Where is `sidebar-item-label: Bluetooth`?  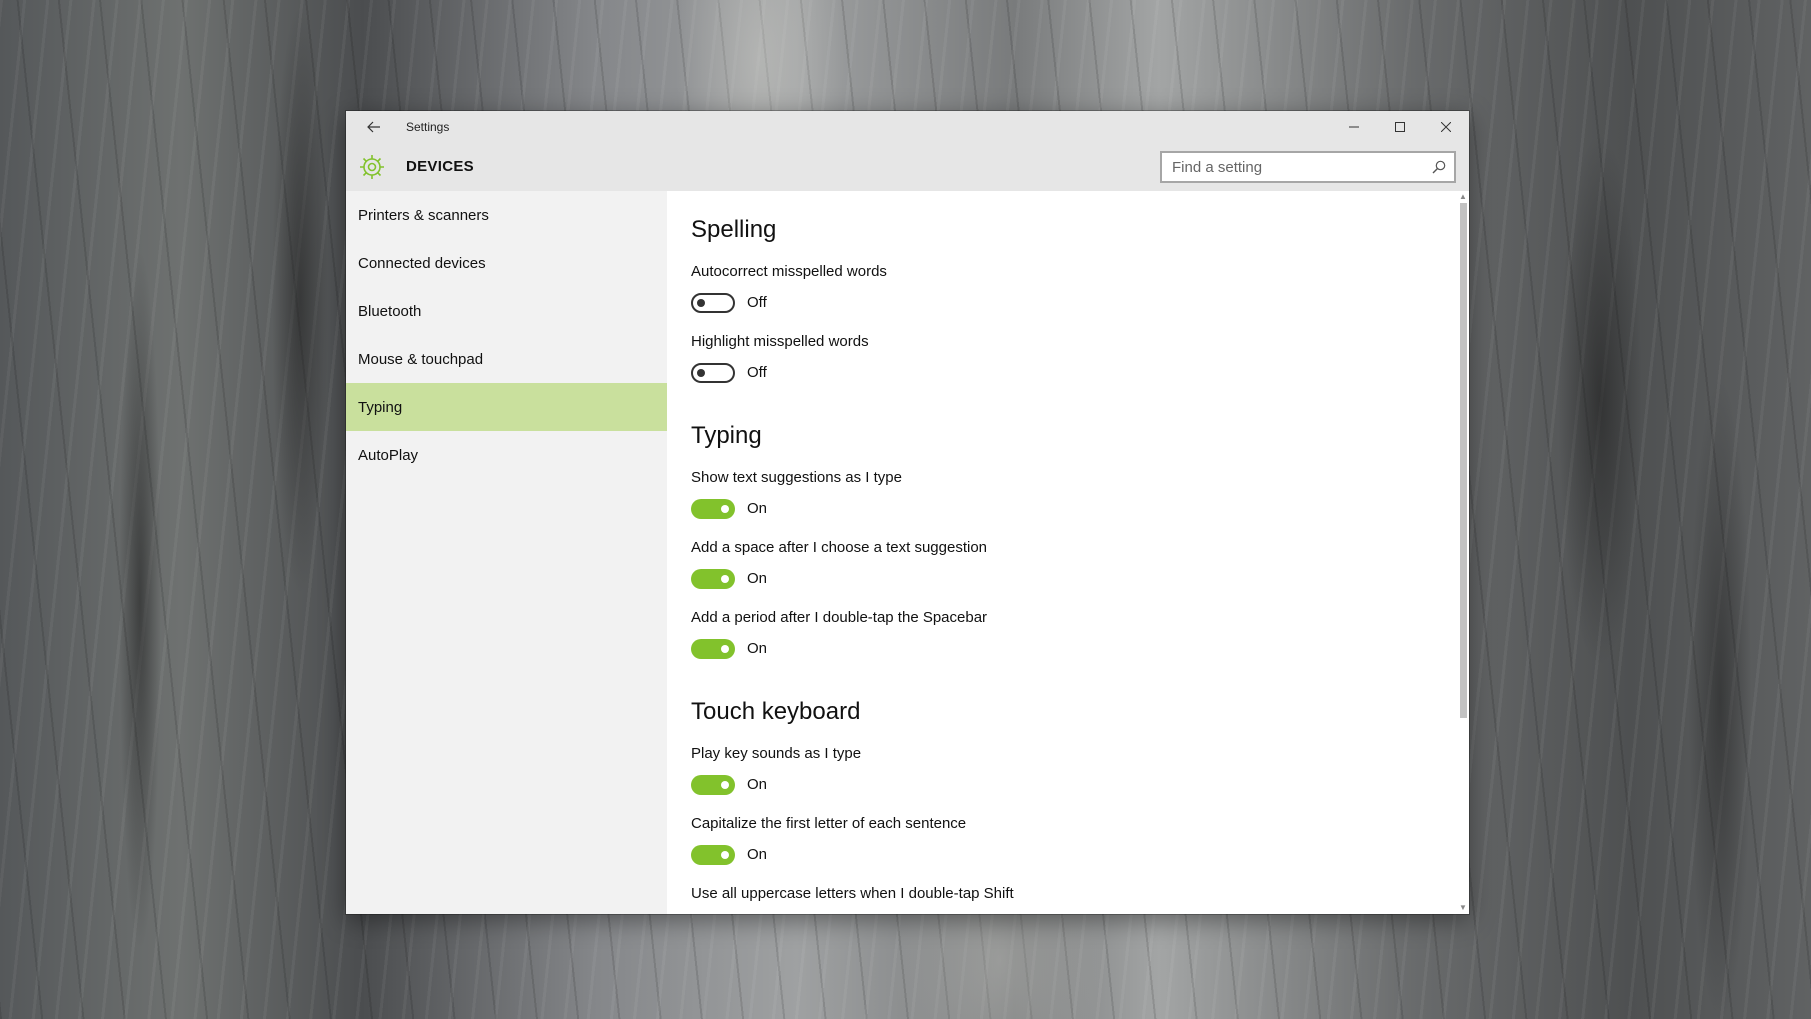
sidebar-item-label: Bluetooth is located at coordinates (390, 311).